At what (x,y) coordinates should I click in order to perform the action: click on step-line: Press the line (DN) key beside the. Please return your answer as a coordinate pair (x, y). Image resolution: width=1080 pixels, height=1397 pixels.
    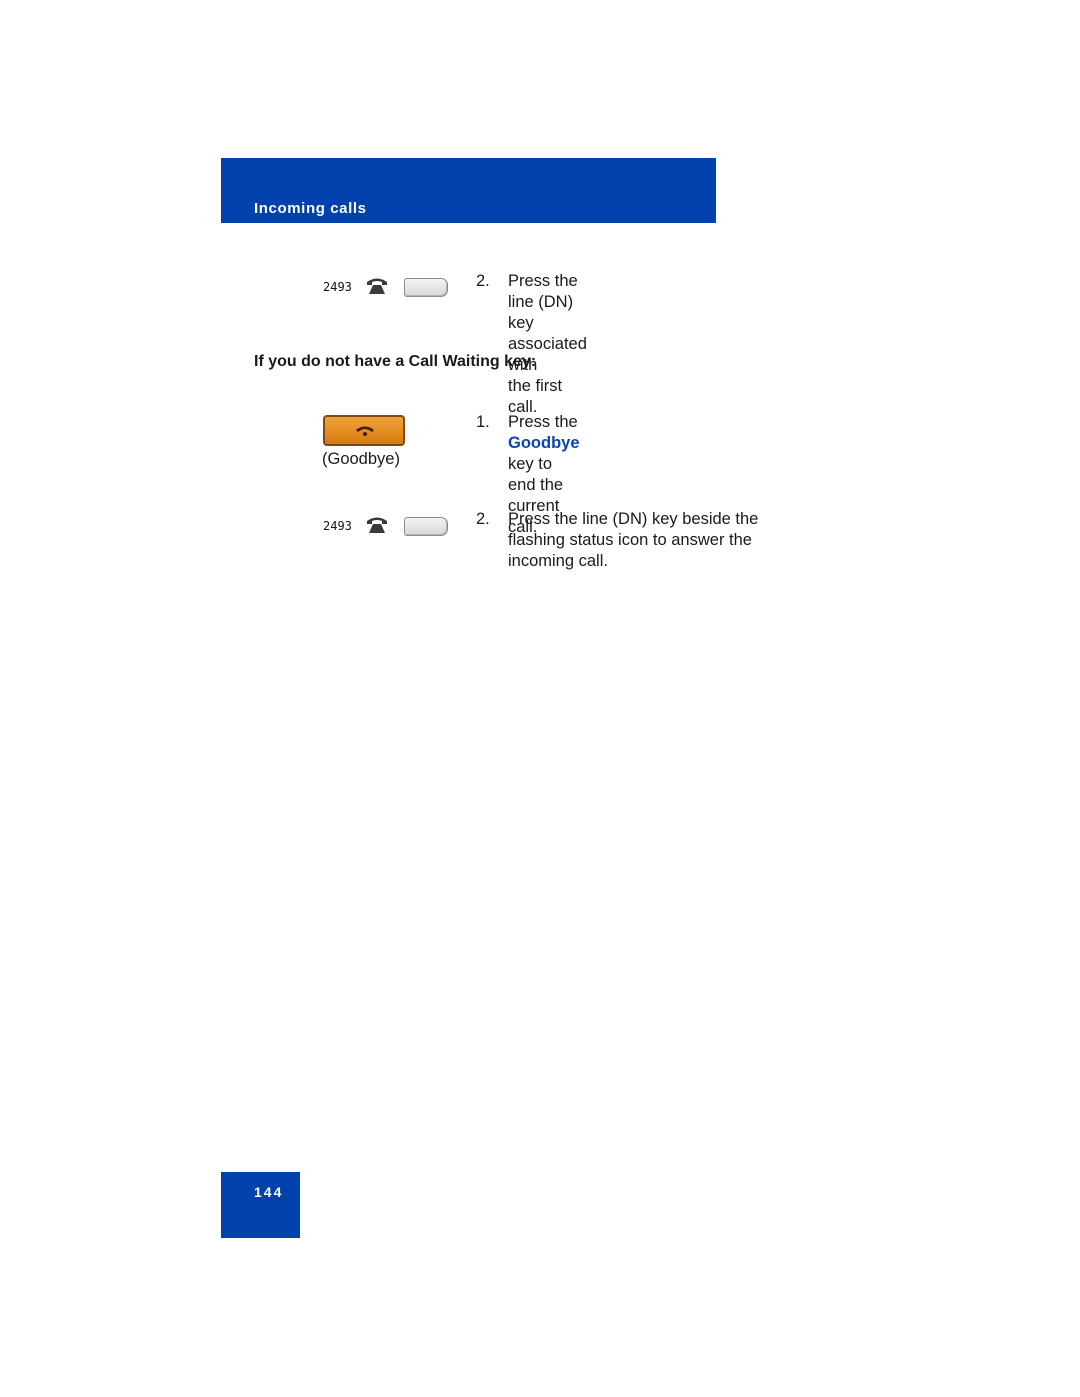
    Looking at the image, I should click on (633, 519).